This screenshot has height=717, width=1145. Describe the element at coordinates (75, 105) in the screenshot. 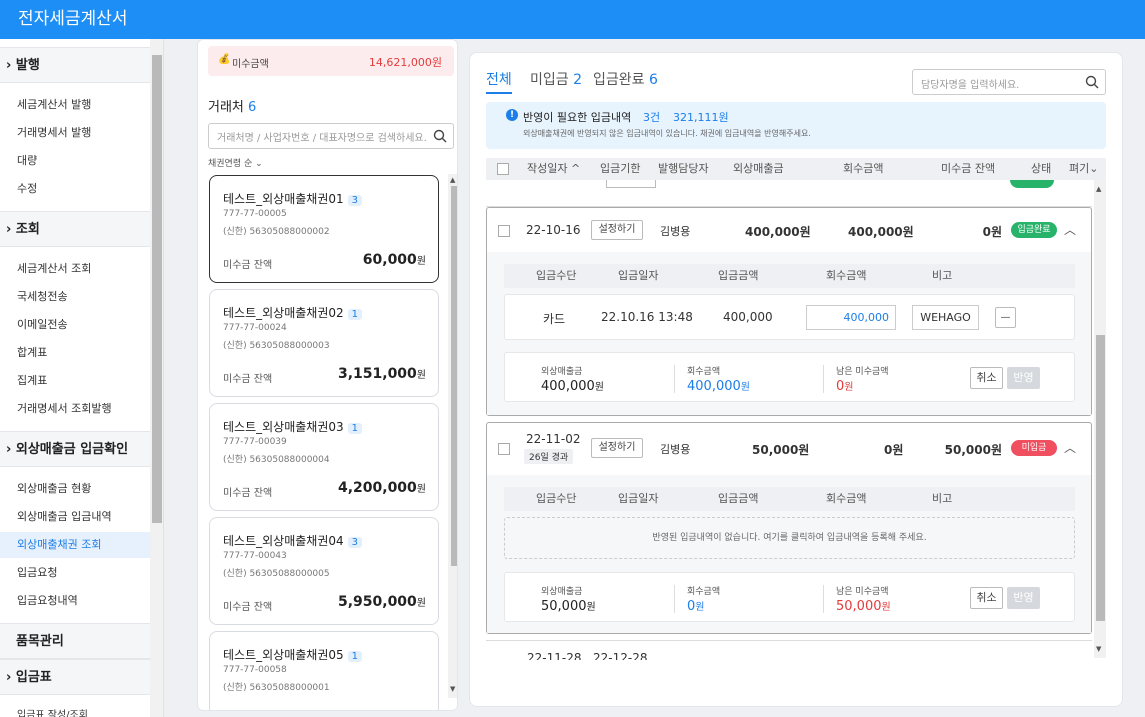

I see `sidebar-item: 세금계산서 발행` at that location.